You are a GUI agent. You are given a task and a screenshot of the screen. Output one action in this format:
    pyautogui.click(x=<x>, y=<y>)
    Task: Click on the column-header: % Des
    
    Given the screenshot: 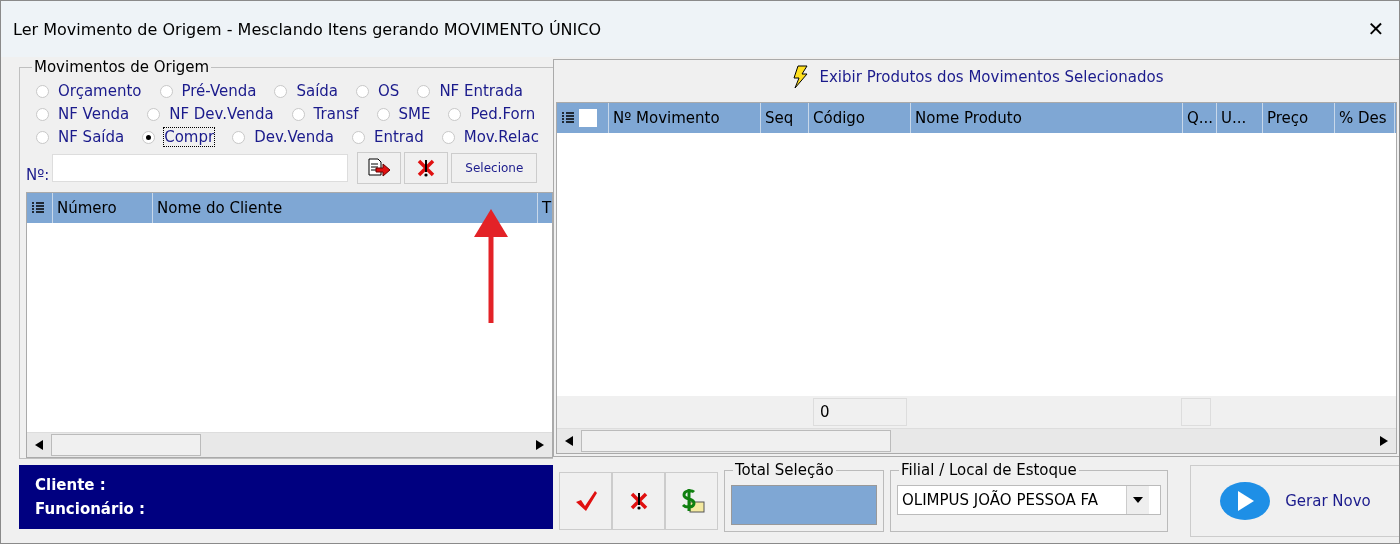 What is the action you would take?
    pyautogui.click(x=1365, y=118)
    